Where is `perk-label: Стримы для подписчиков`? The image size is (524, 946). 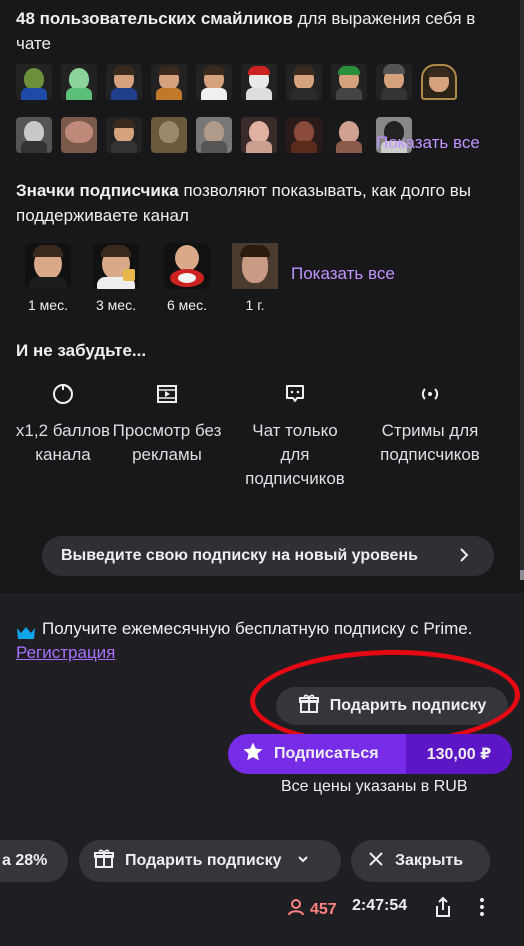 perk-label: Стримы для подписчиков is located at coordinates (430, 442).